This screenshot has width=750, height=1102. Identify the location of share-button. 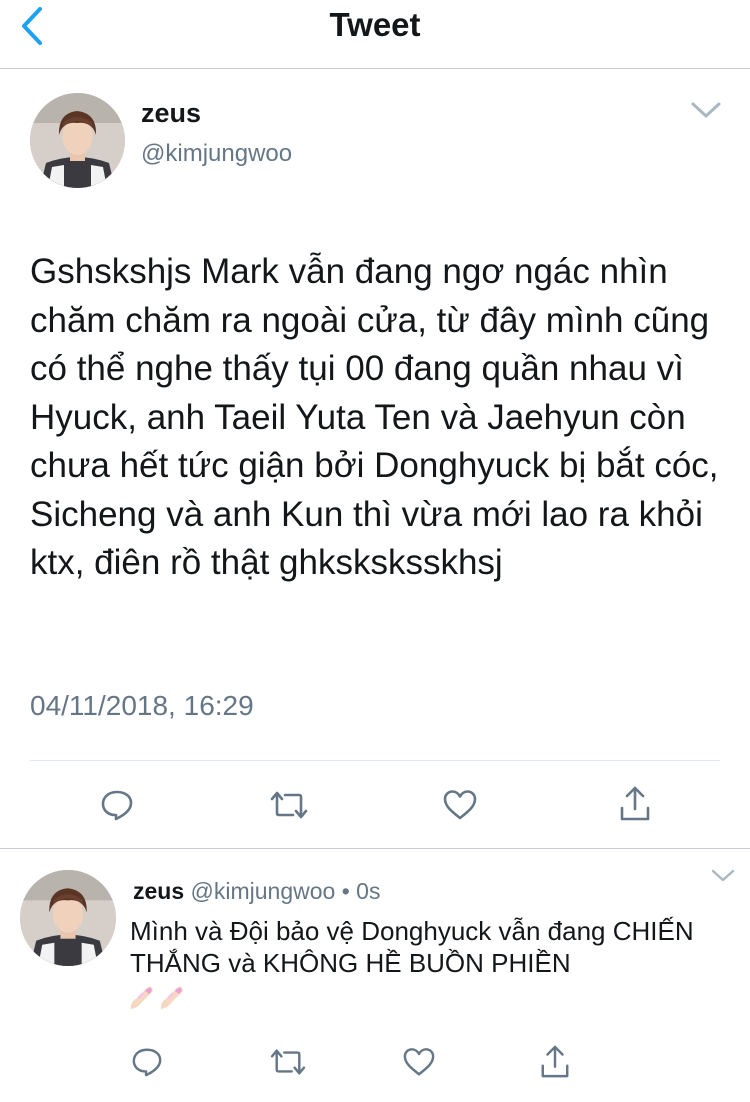
(635, 804).